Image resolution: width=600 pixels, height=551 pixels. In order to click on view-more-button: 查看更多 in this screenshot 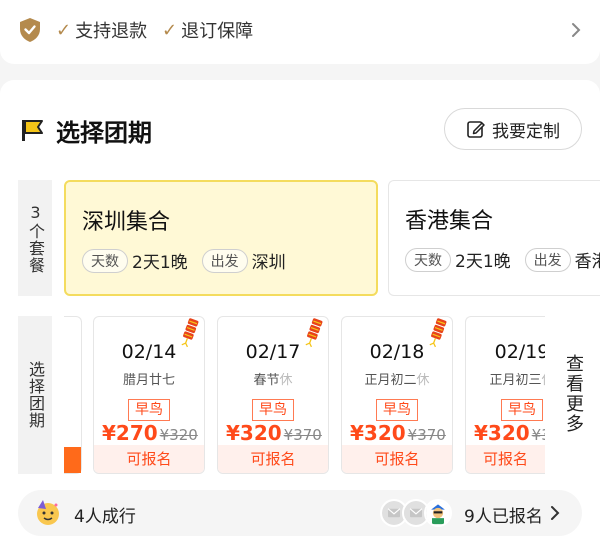, I will do `click(575, 396)`.